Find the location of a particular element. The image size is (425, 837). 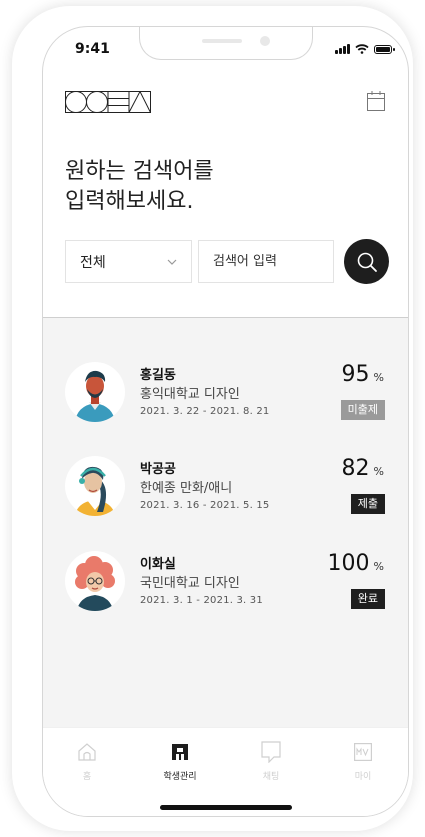

tab-chat: 채팅 is located at coordinates (271, 761).